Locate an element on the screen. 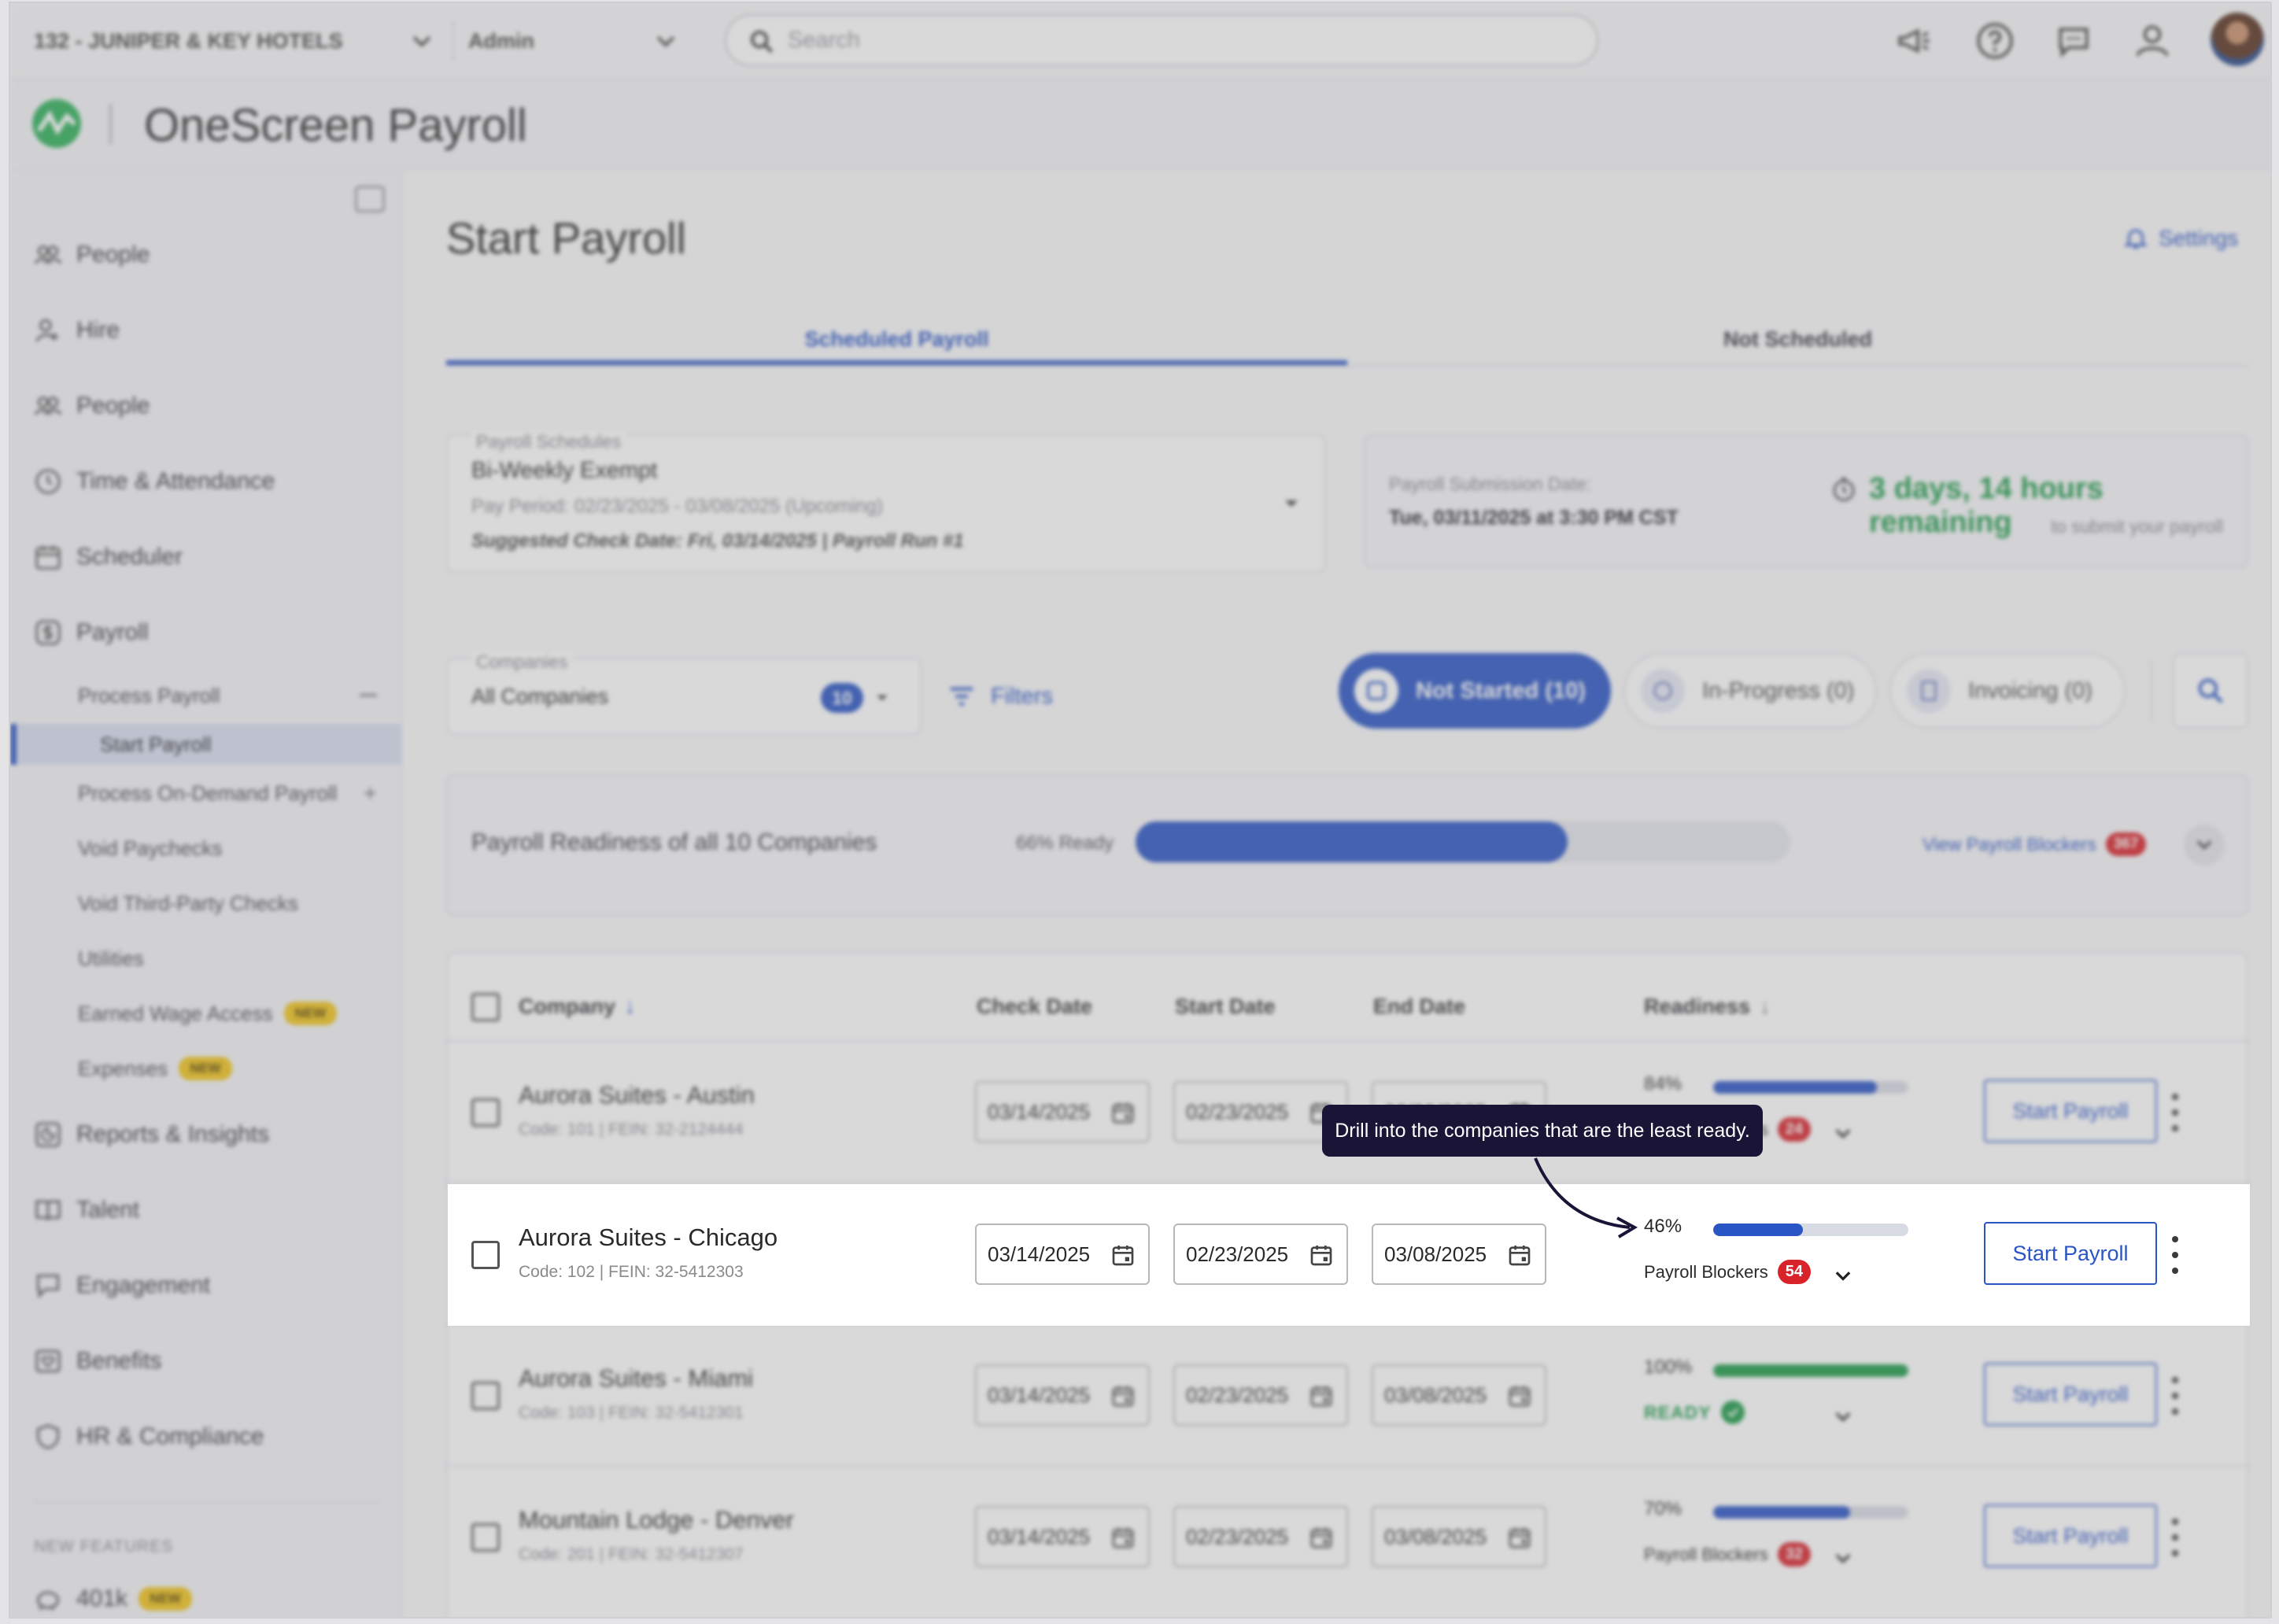 The width and height of the screenshot is (2279, 1624). sidebar-subitem-expenses: Expenses NEW is located at coordinates (155, 1068).